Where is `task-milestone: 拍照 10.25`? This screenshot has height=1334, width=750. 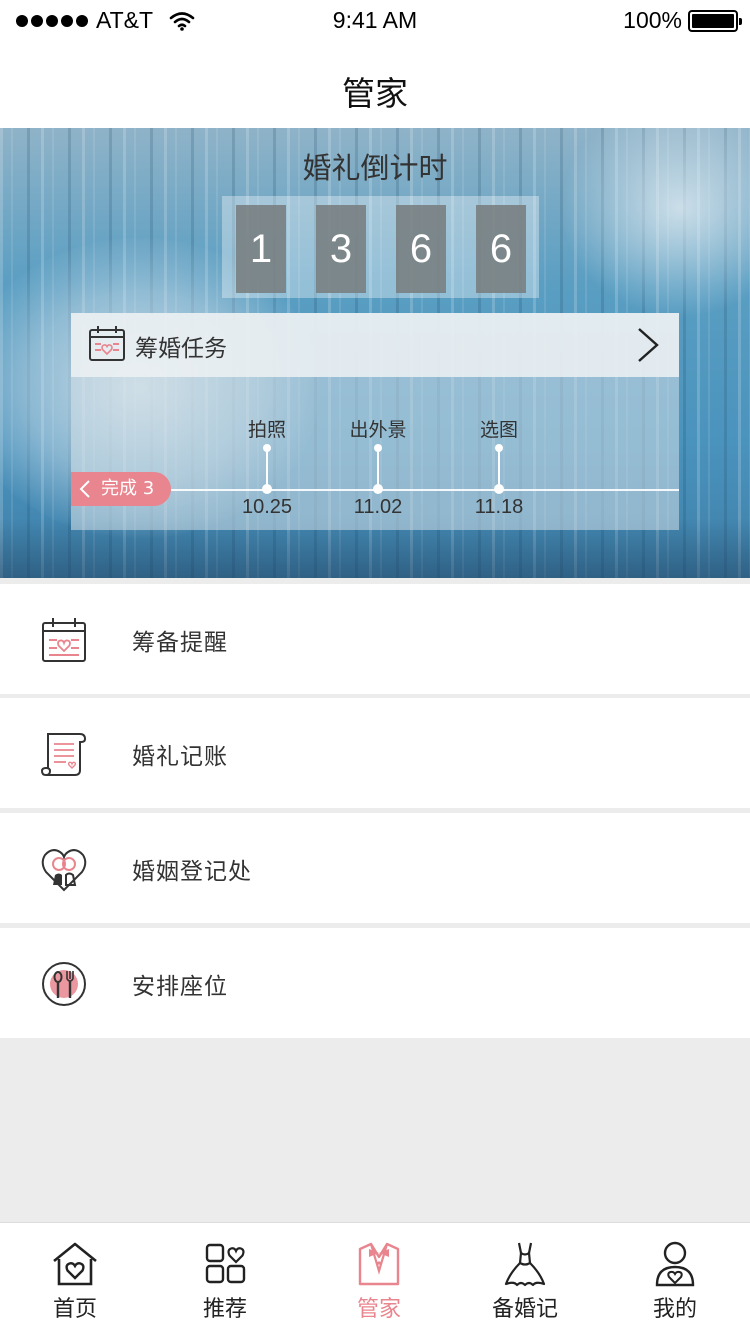
task-milestone: 拍照 10.25 is located at coordinates (267, 468).